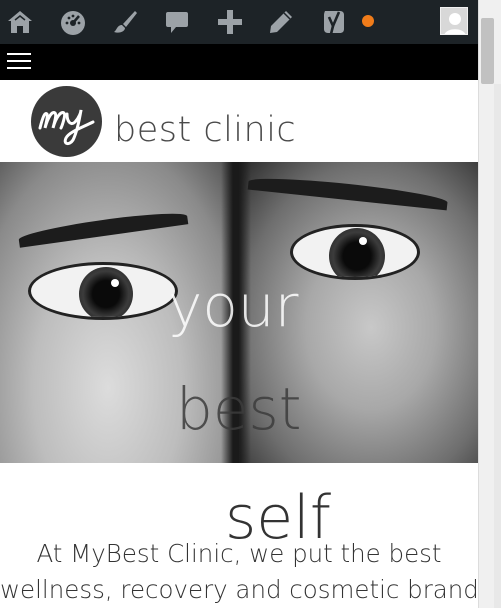 This screenshot has width=501, height=608. I want to click on new-content-icon, so click(230, 22).